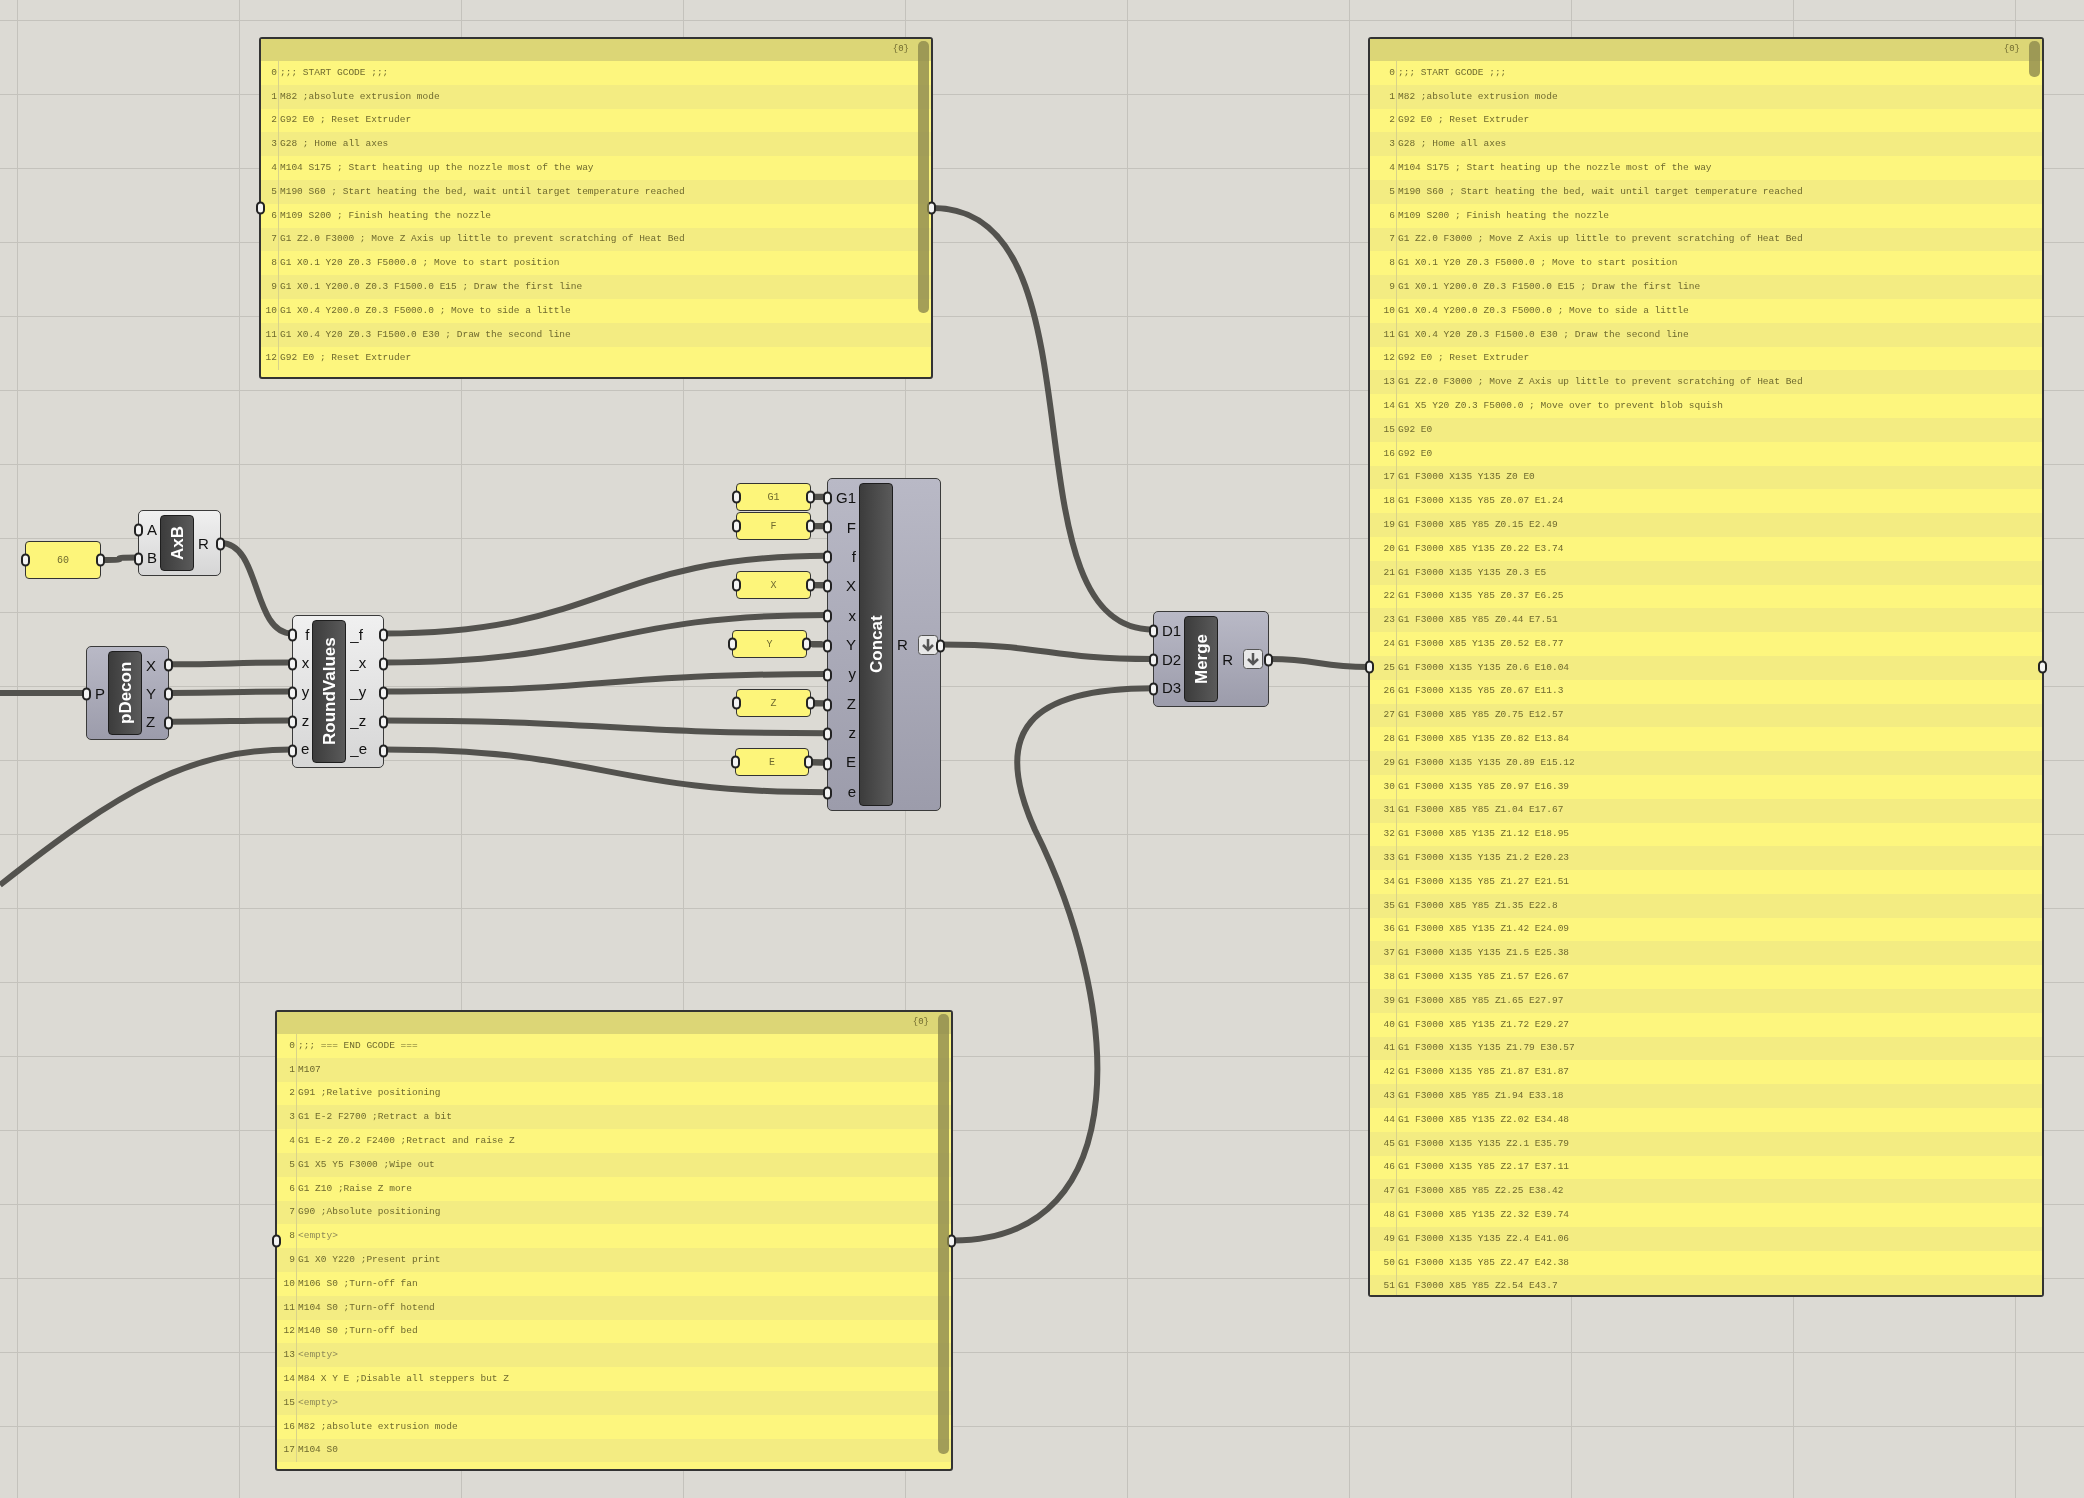 This screenshot has height=1498, width=2084. I want to click on component-title: Concat, so click(876, 644).